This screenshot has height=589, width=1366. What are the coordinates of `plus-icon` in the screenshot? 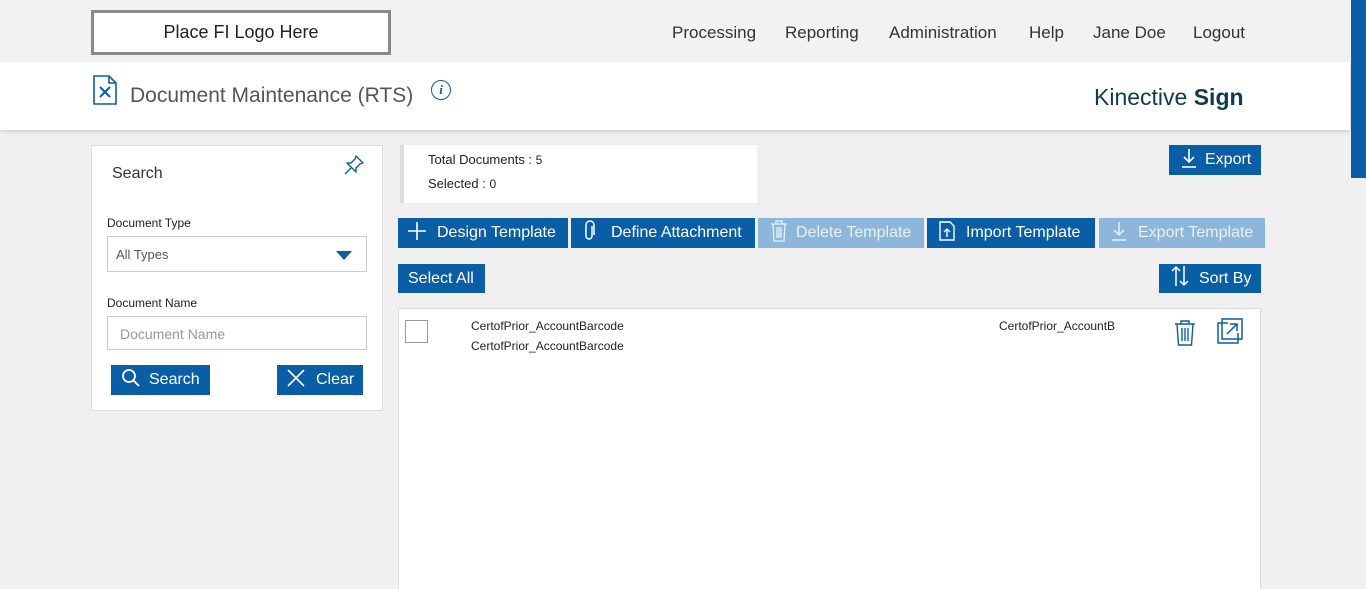 It's located at (417, 233).